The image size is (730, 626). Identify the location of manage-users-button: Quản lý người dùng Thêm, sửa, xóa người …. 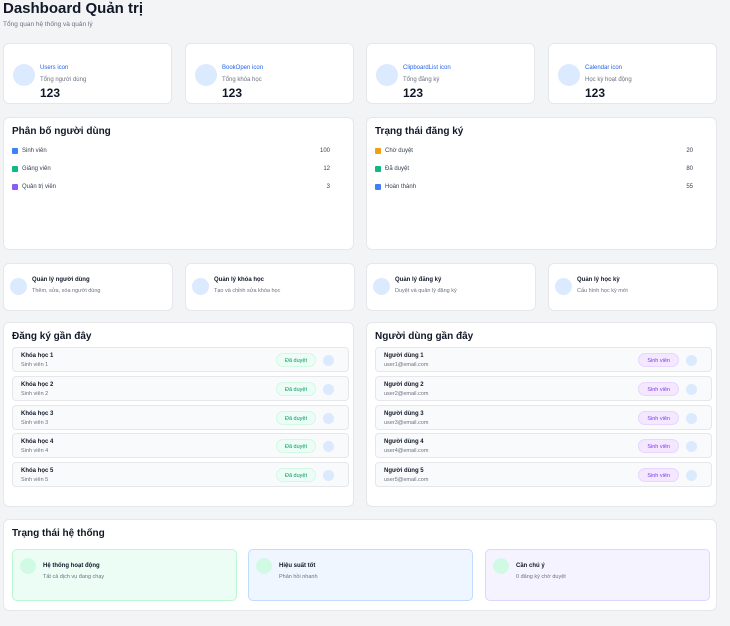
(88, 287).